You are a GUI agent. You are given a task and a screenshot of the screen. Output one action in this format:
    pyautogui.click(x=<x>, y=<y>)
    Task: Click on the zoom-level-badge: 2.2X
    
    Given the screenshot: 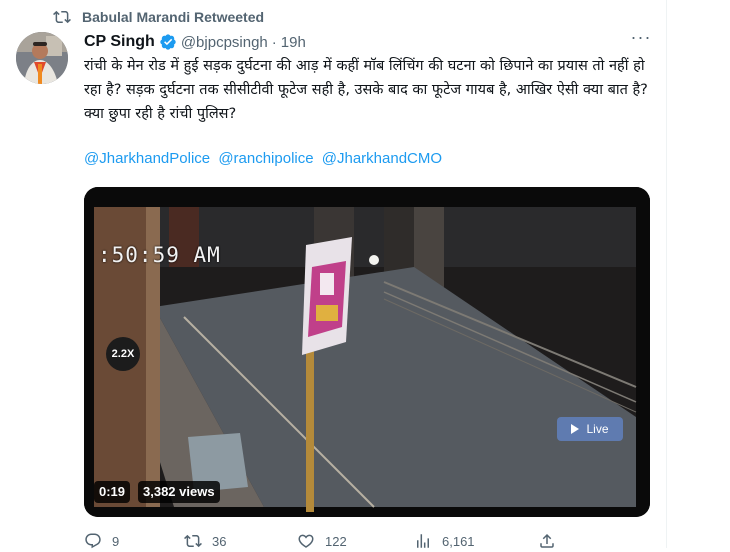 What is the action you would take?
    pyautogui.click(x=123, y=354)
    